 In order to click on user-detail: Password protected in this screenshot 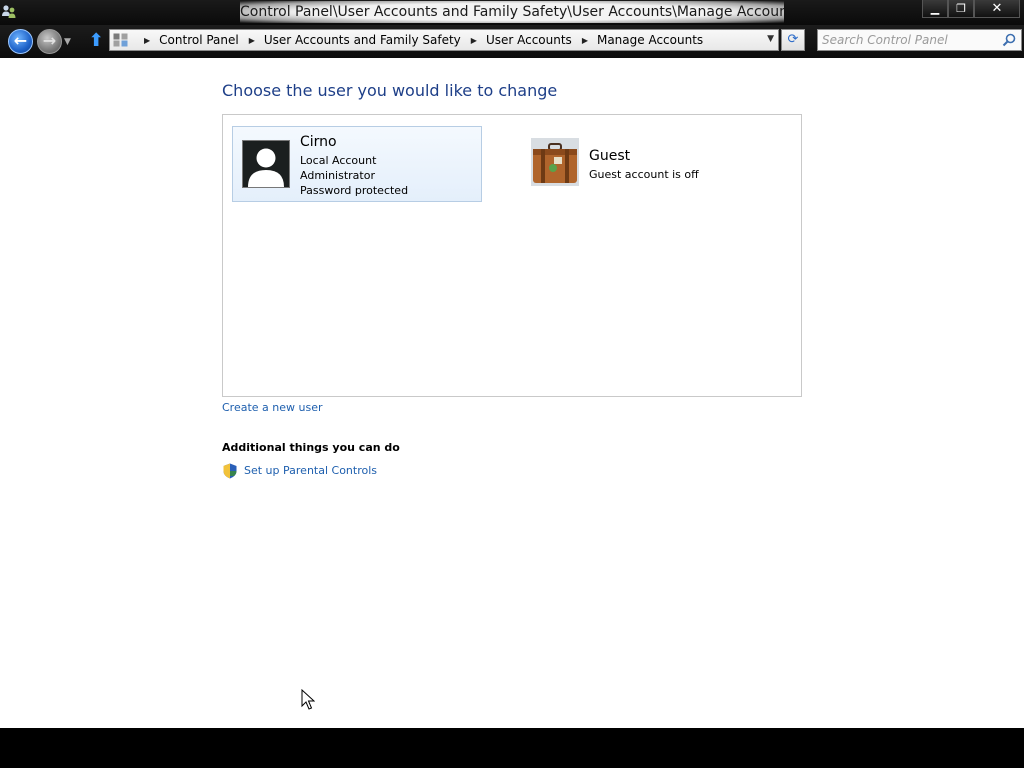, I will do `click(354, 190)`.